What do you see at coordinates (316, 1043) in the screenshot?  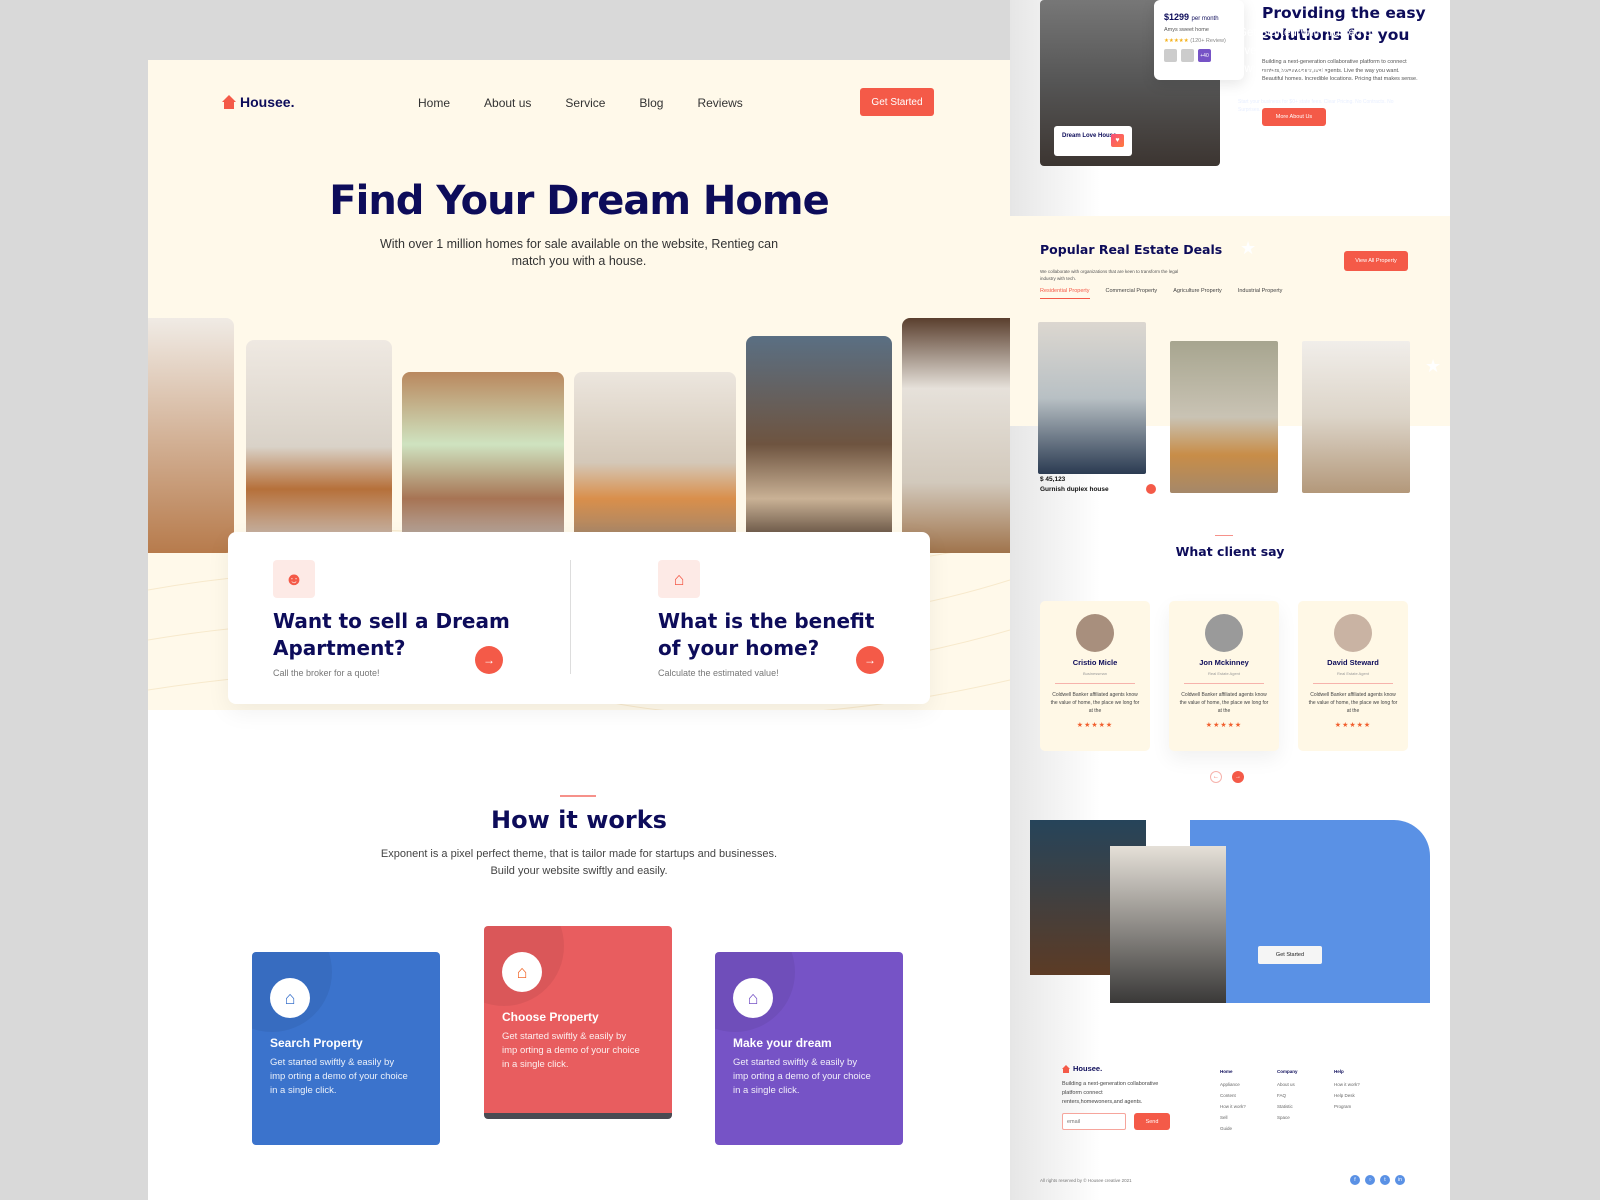 I see `step-title: Search Property` at bounding box center [316, 1043].